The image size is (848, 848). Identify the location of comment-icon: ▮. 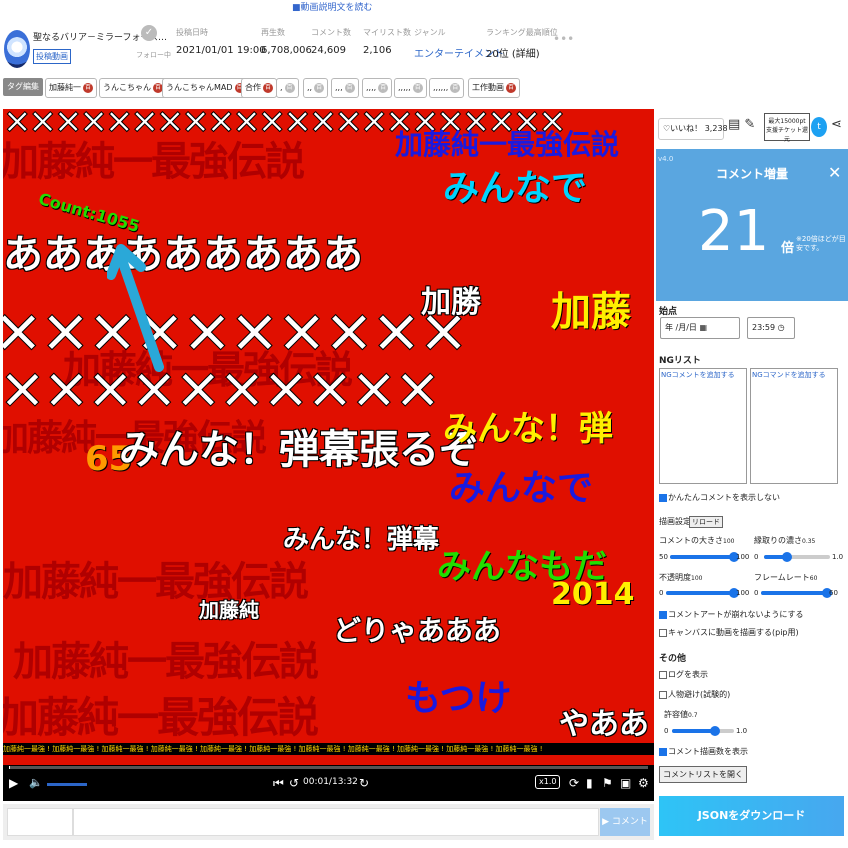
(589, 783).